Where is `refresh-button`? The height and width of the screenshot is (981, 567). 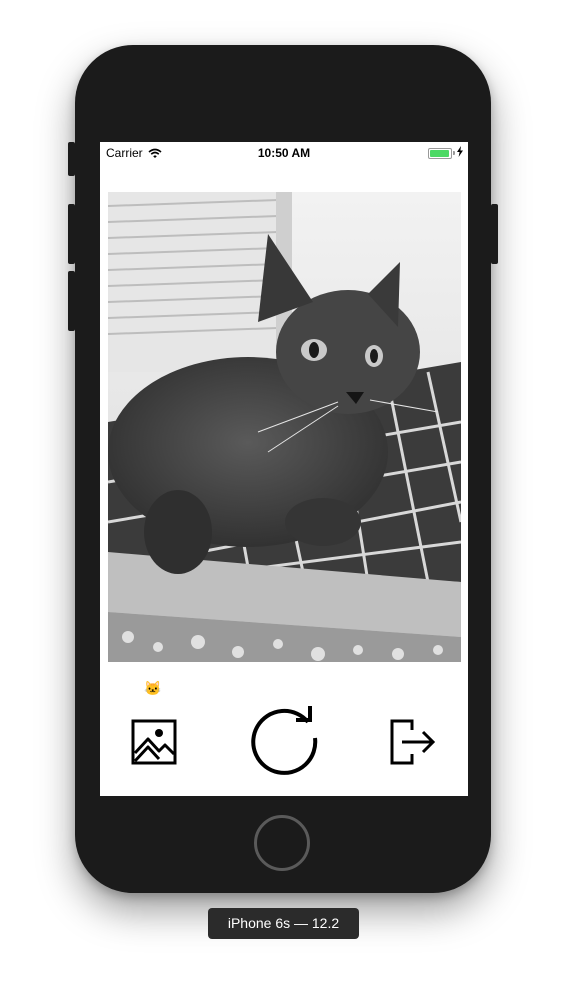
refresh-button is located at coordinates (284, 738).